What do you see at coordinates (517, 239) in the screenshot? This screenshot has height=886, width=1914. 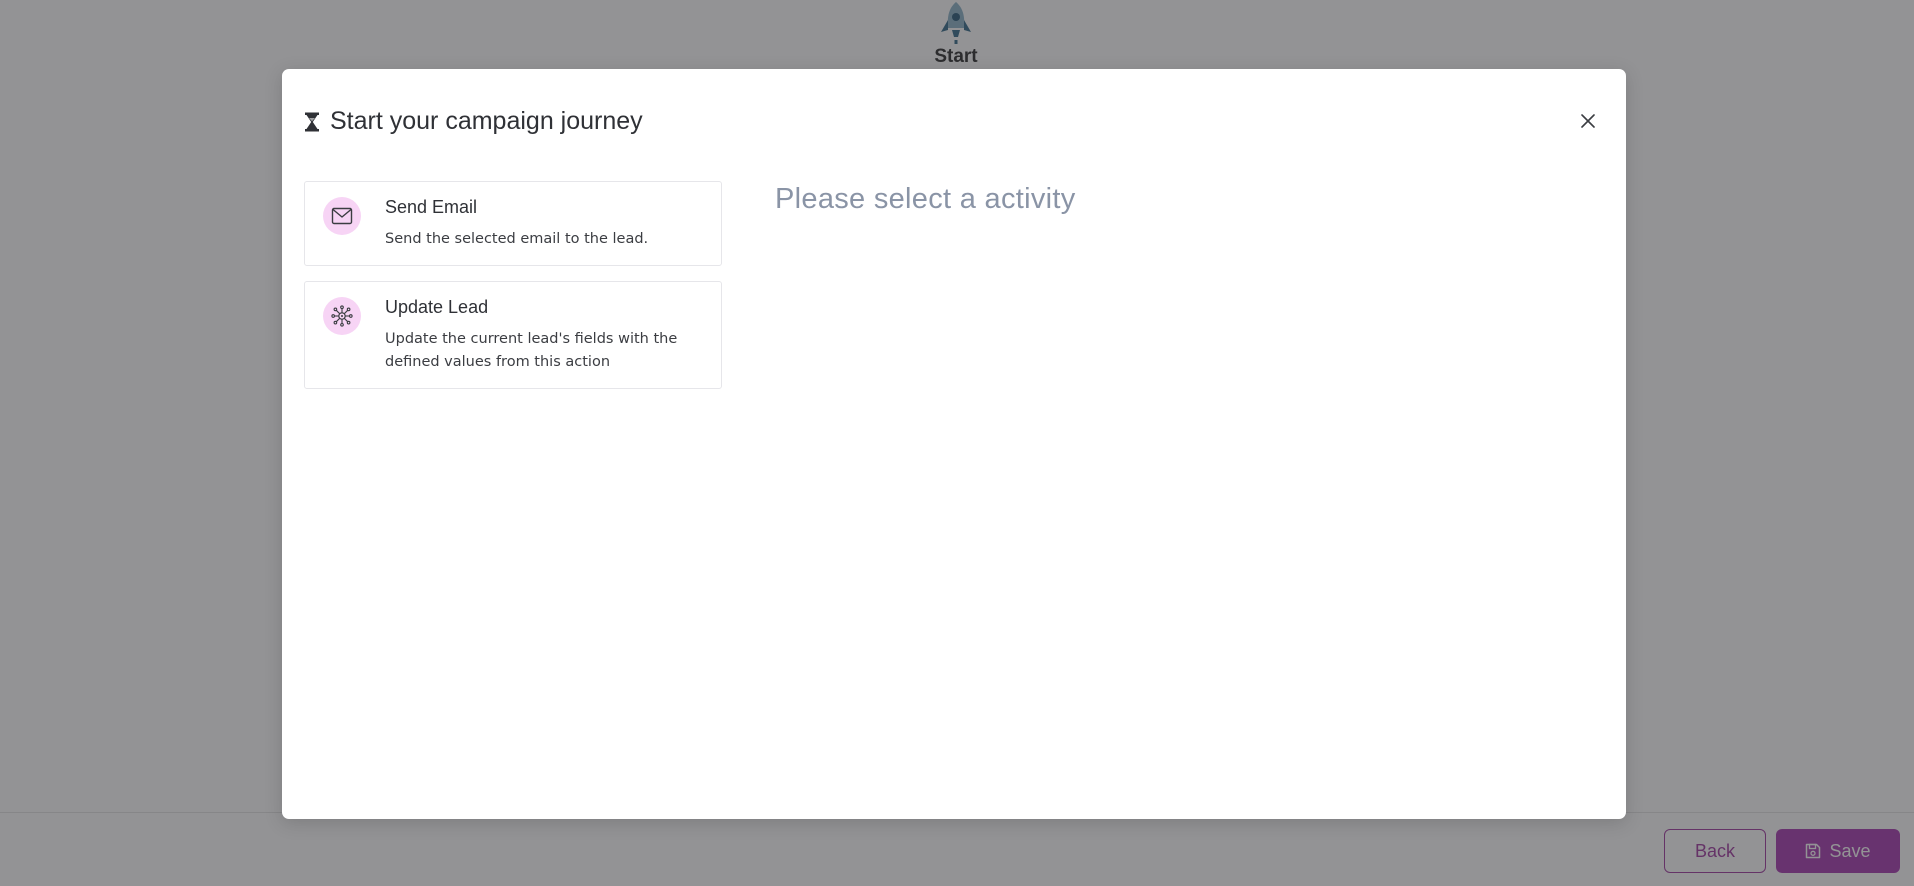 I see `activity-description: Send the selected email to the lead.` at bounding box center [517, 239].